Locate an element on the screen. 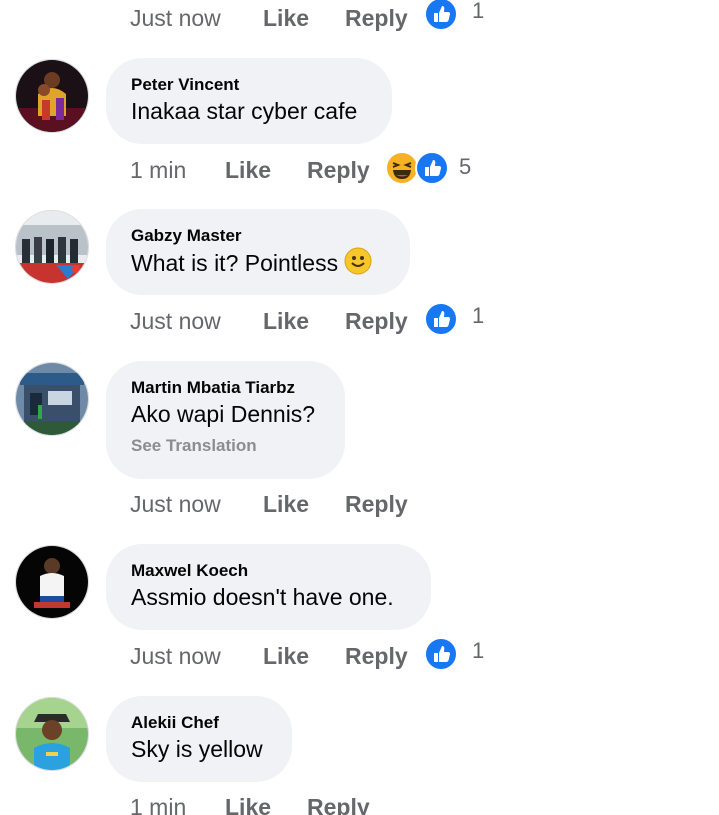 Image resolution: width=719 pixels, height=815 pixels. comment-text: Inakaa star cyber cafe is located at coordinates (244, 111).